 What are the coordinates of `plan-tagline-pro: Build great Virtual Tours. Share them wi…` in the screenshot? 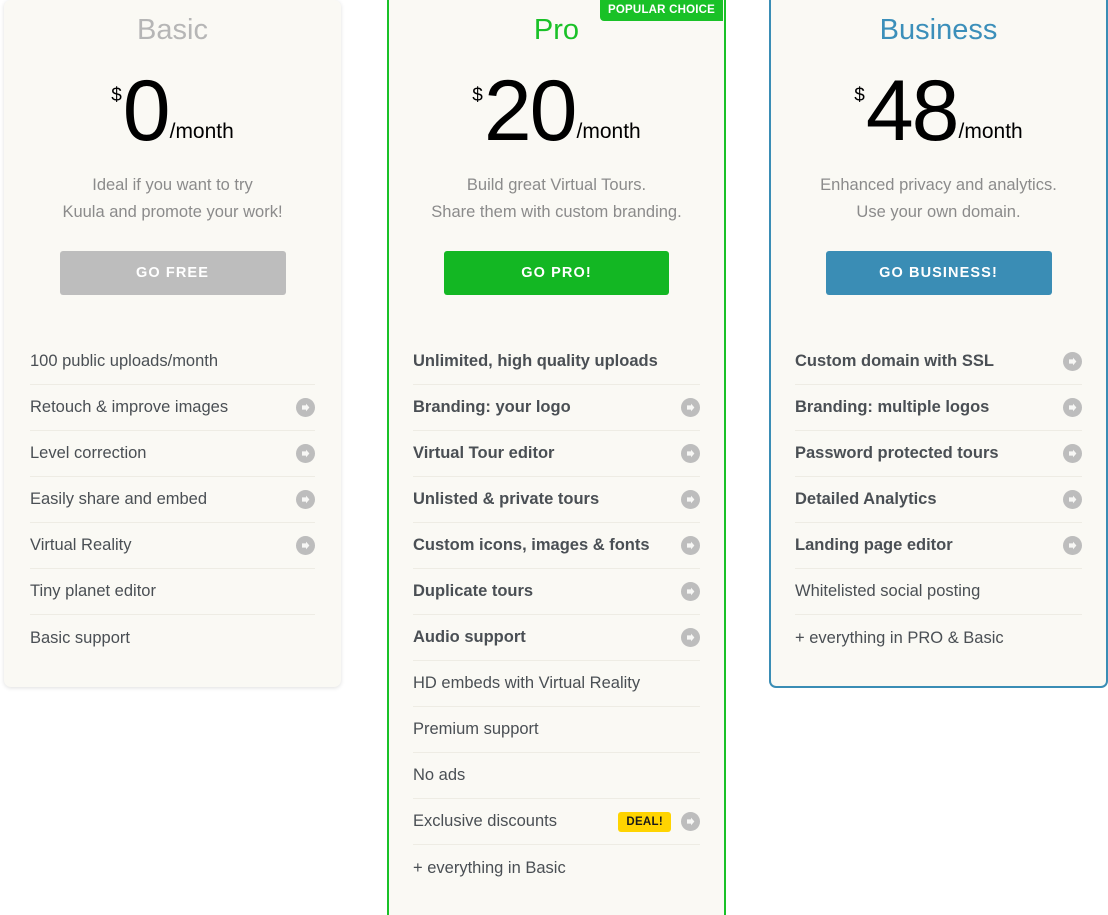 It's located at (556, 199).